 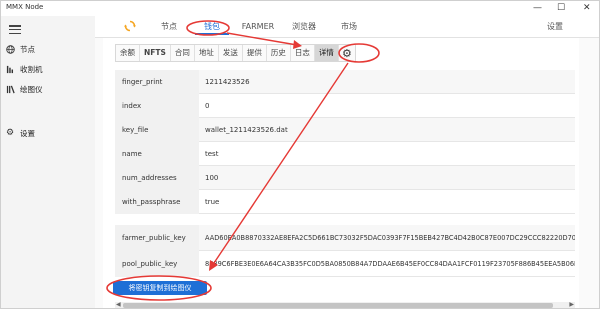 What do you see at coordinates (345, 178) in the screenshot?
I see `table-row: num_addresses 100` at bounding box center [345, 178].